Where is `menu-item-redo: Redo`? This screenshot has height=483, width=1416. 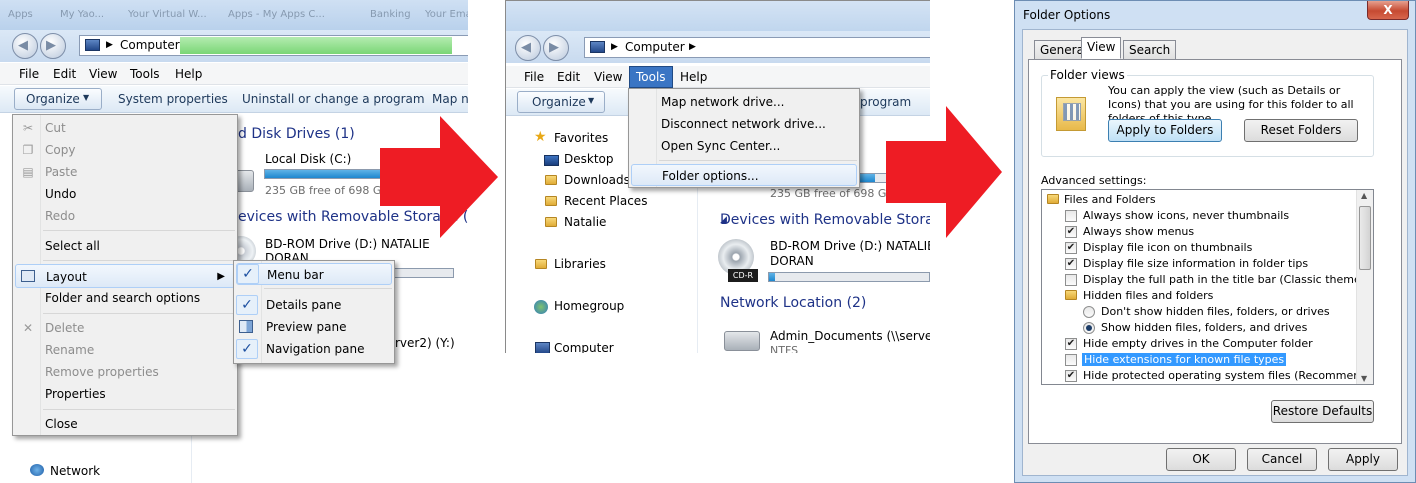
menu-item-redo: Redo is located at coordinates (125, 216).